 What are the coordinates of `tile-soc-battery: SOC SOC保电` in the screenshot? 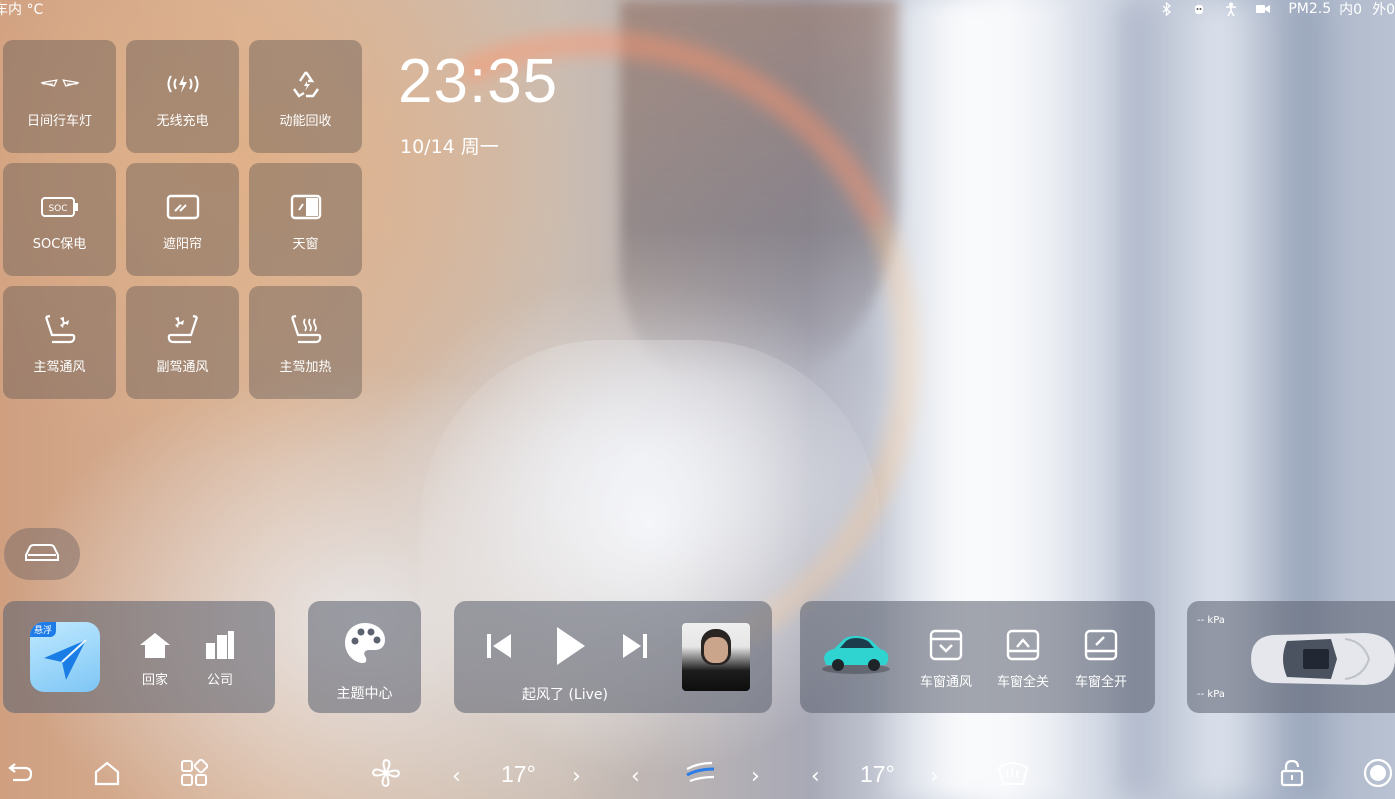 It's located at (59, 219).